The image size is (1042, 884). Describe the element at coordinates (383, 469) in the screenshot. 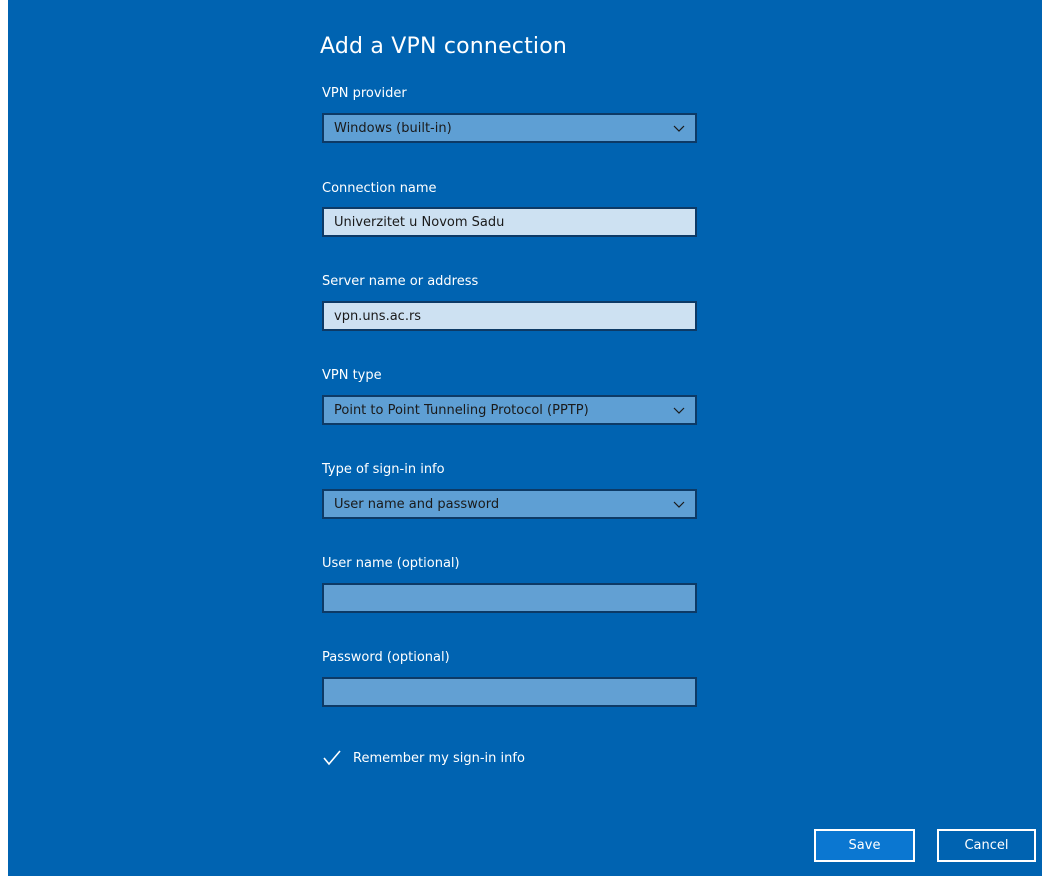

I see `sign-in-type-label: Type of sign-in info` at that location.